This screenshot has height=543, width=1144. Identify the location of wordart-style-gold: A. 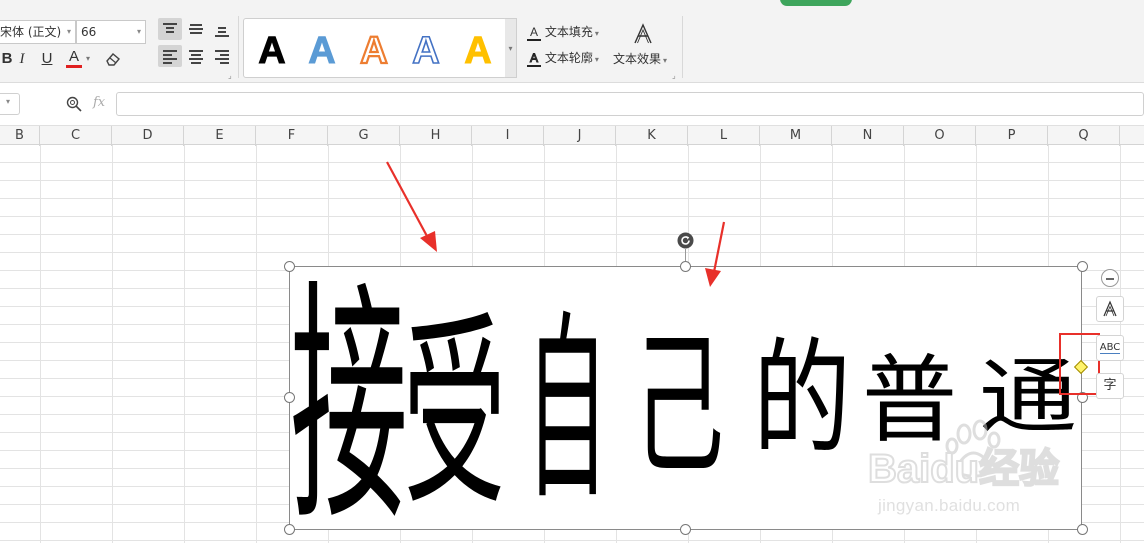
(478, 48).